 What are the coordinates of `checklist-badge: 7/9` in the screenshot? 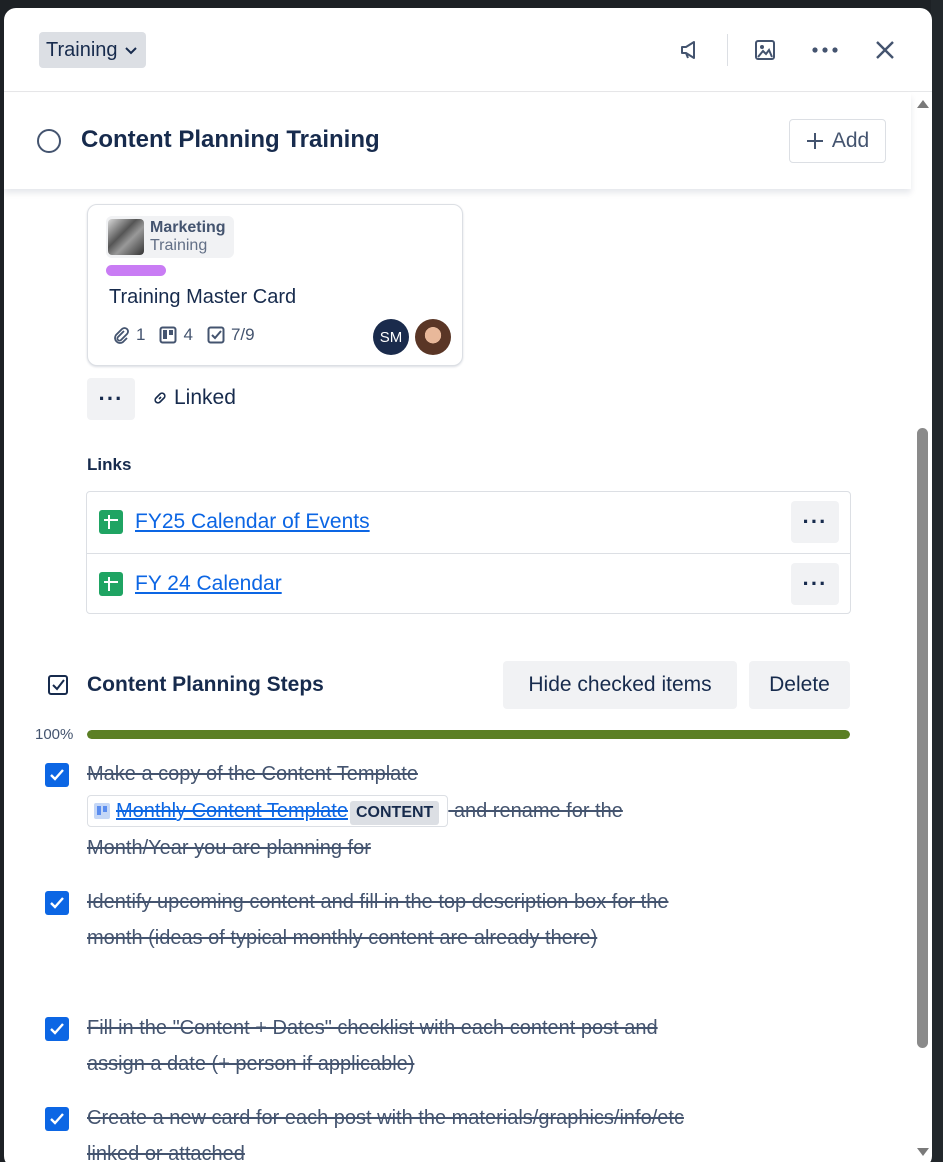 It's located at (231, 335).